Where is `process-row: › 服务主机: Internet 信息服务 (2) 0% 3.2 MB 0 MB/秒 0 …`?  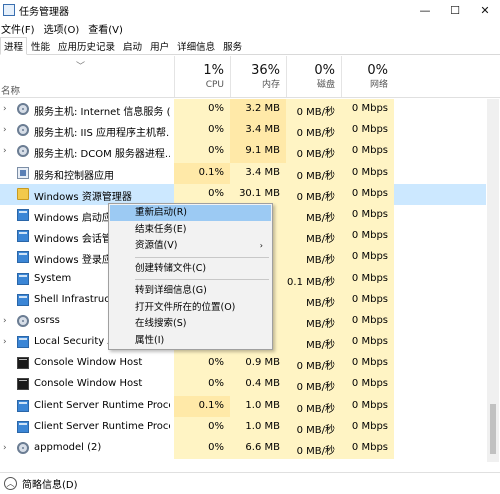 process-row: › 服务主机: Internet 信息服务 (2) 0% 3.2 MB 0 MB/秒 0 … is located at coordinates (243, 110).